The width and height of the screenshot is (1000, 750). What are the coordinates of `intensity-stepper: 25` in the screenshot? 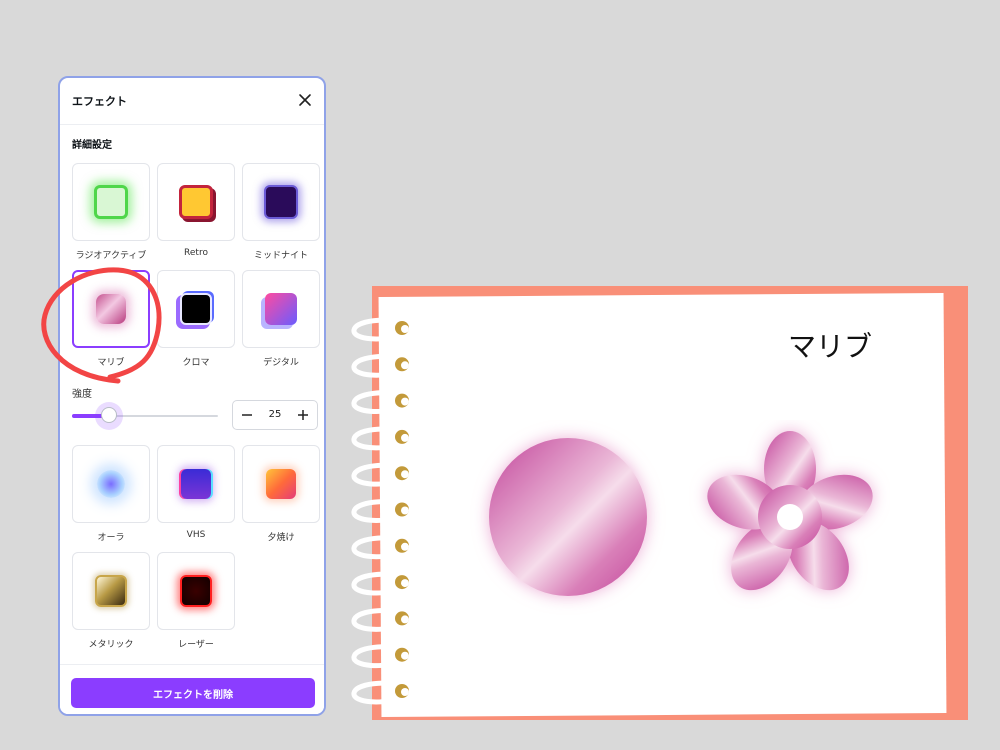 It's located at (275, 415).